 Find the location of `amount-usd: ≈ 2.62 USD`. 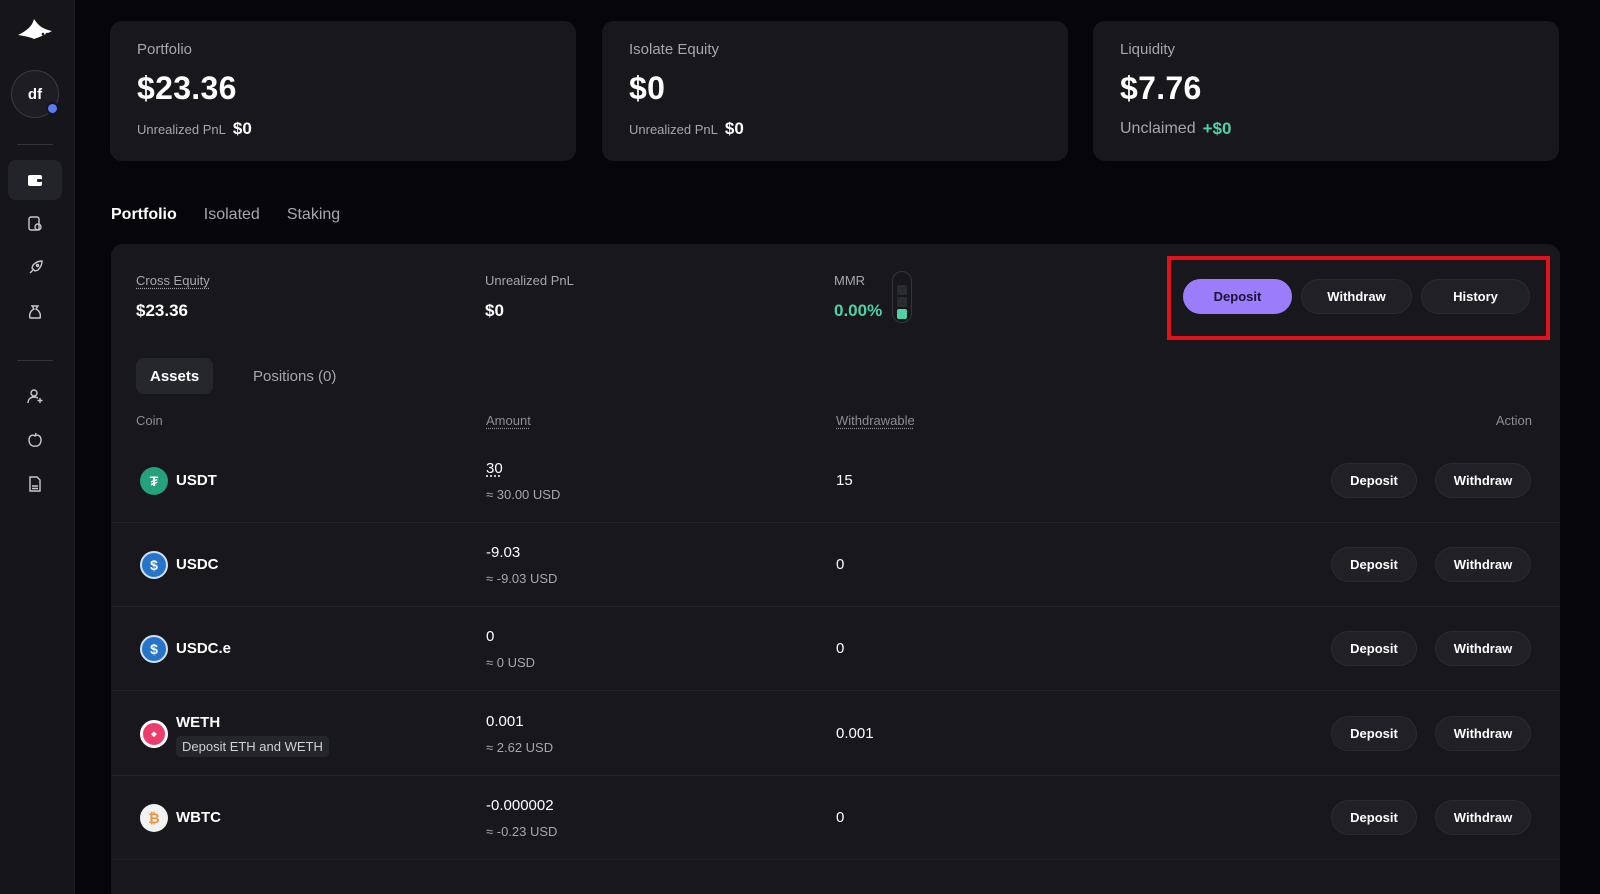

amount-usd: ≈ 2.62 USD is located at coordinates (520, 747).